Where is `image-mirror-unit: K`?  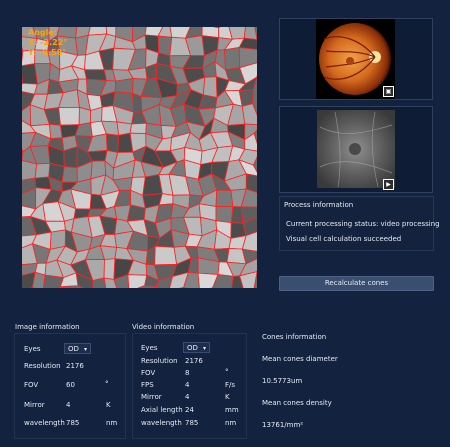 image-mirror-unit: K is located at coordinates (108, 405).